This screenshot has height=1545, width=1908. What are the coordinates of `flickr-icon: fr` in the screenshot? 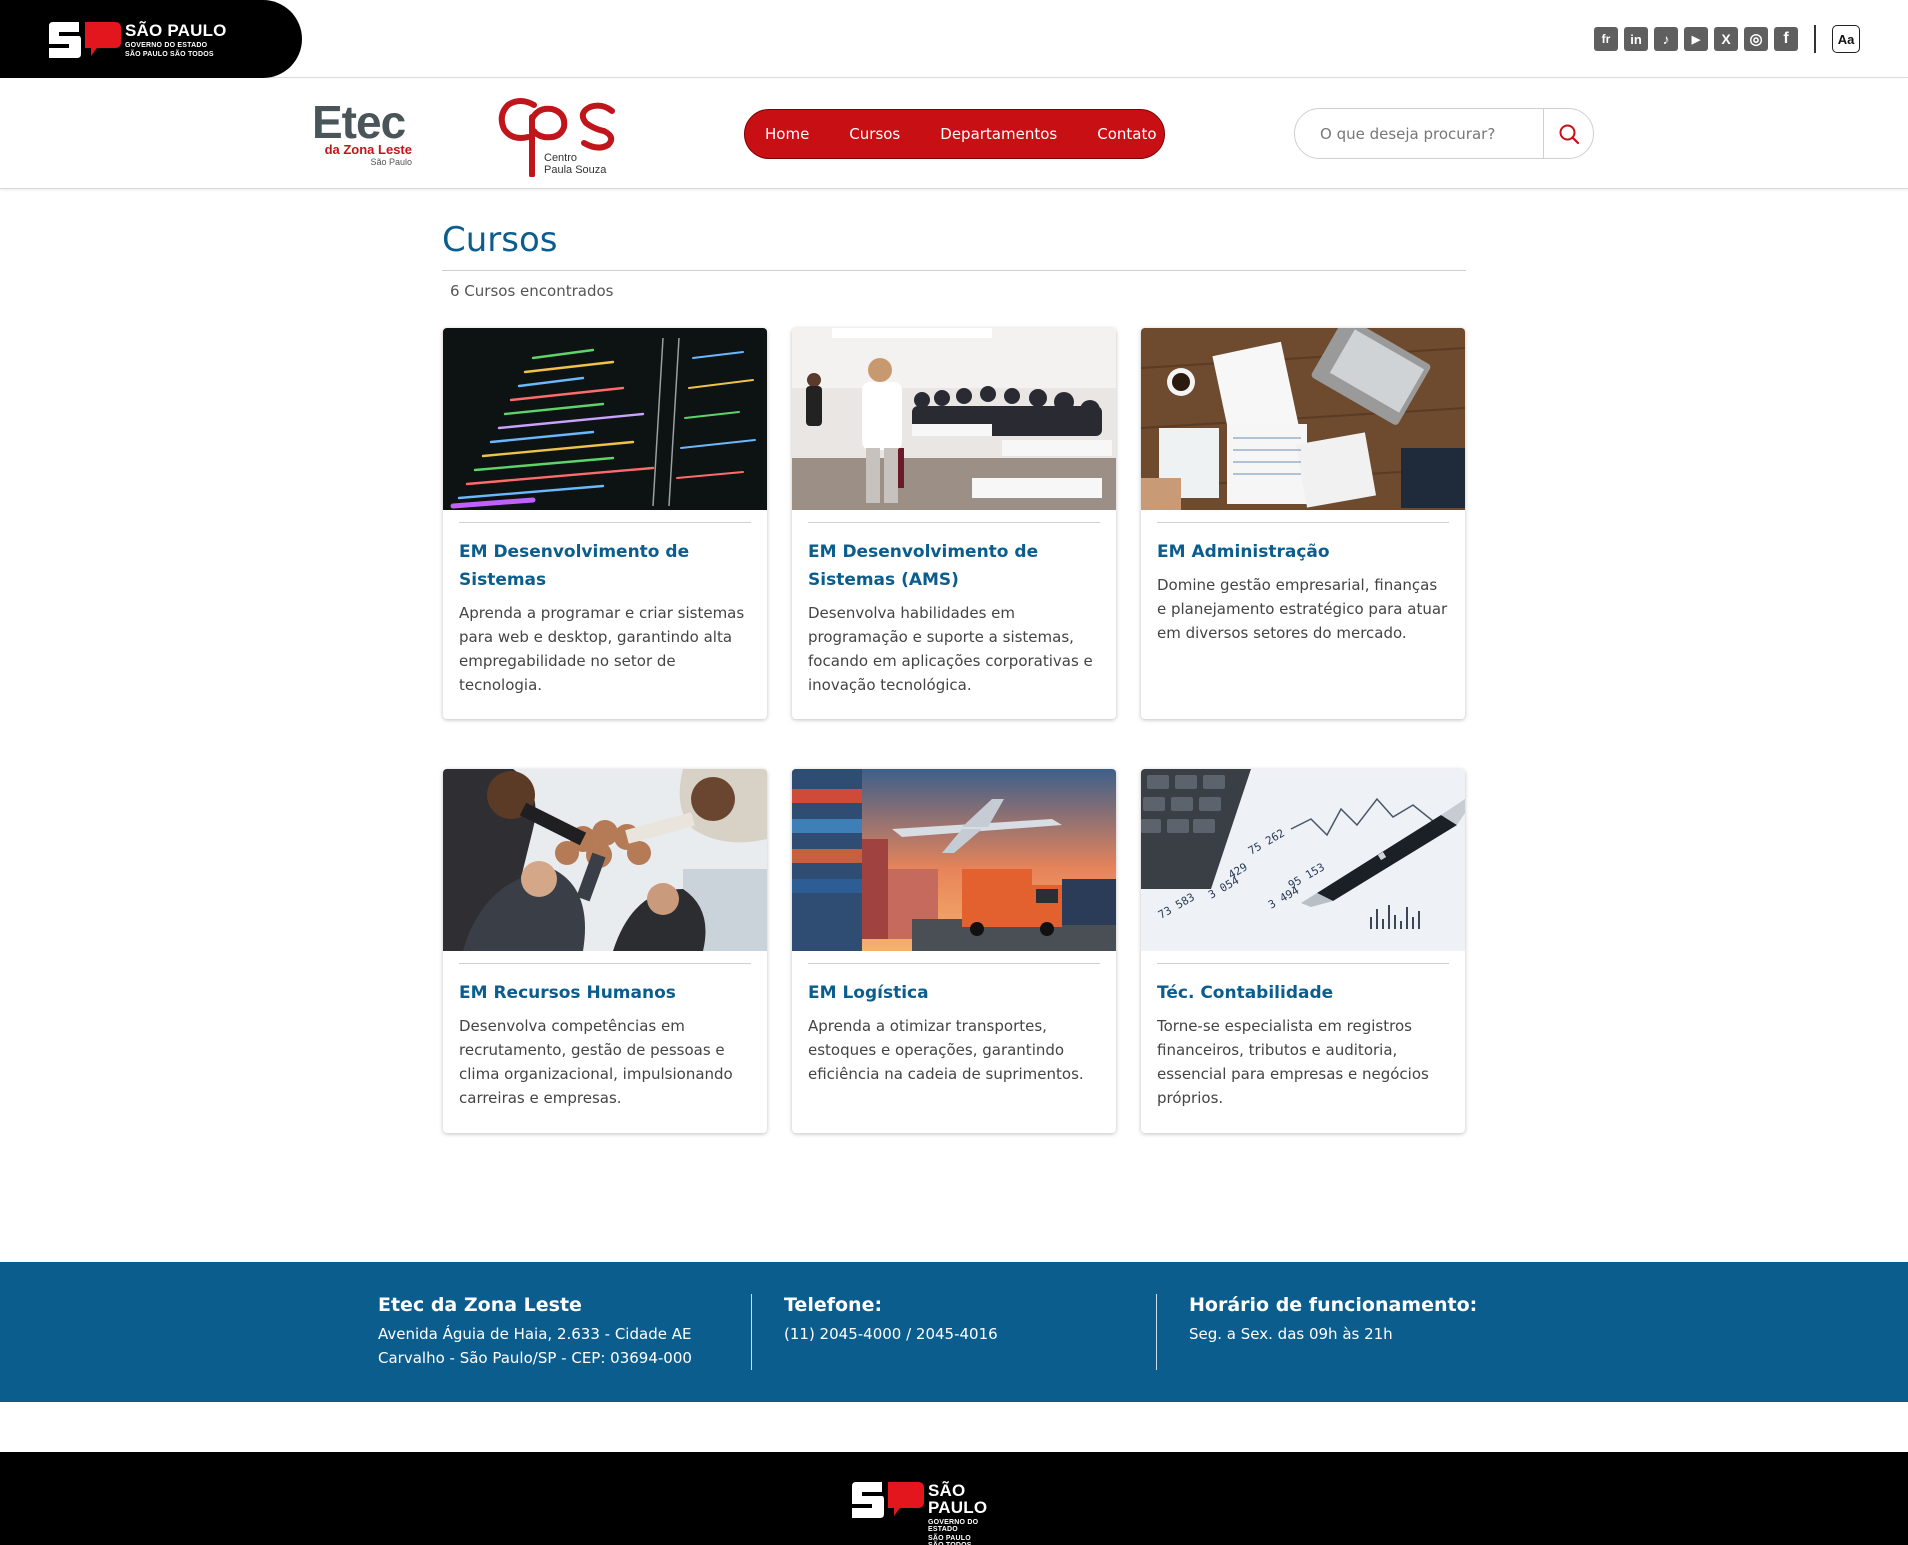 It's located at (1606, 39).